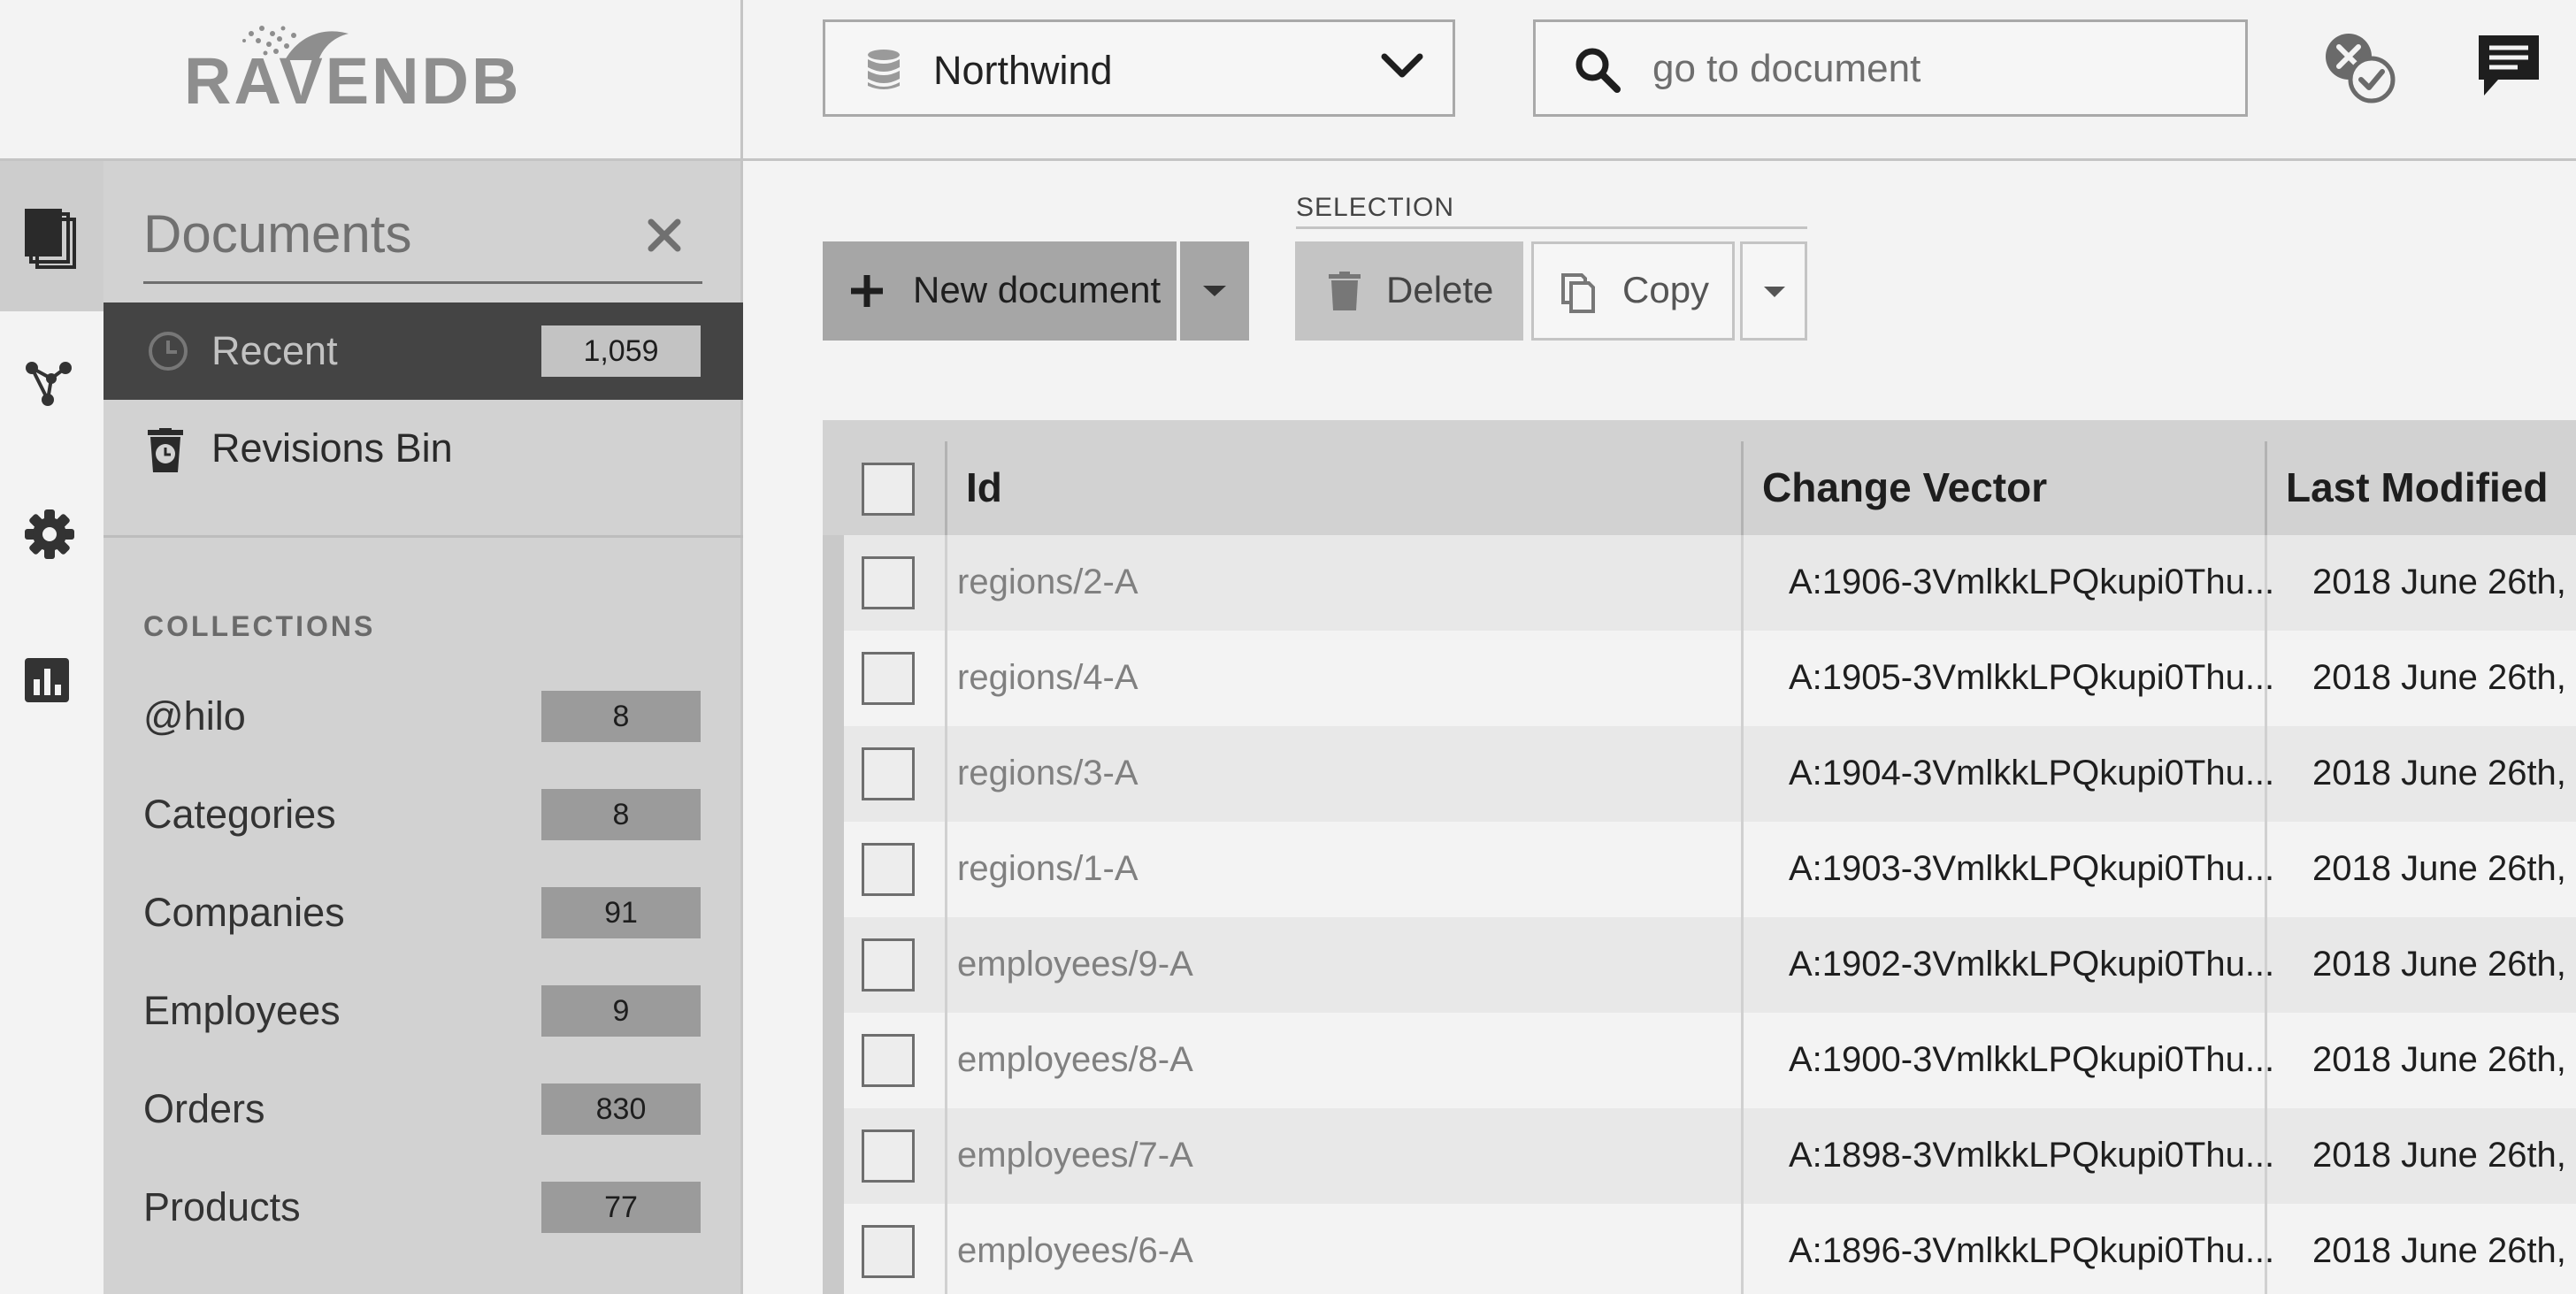 The height and width of the screenshot is (1294, 2576). What do you see at coordinates (621, 1011) in the screenshot?
I see `count-badge: 9` at bounding box center [621, 1011].